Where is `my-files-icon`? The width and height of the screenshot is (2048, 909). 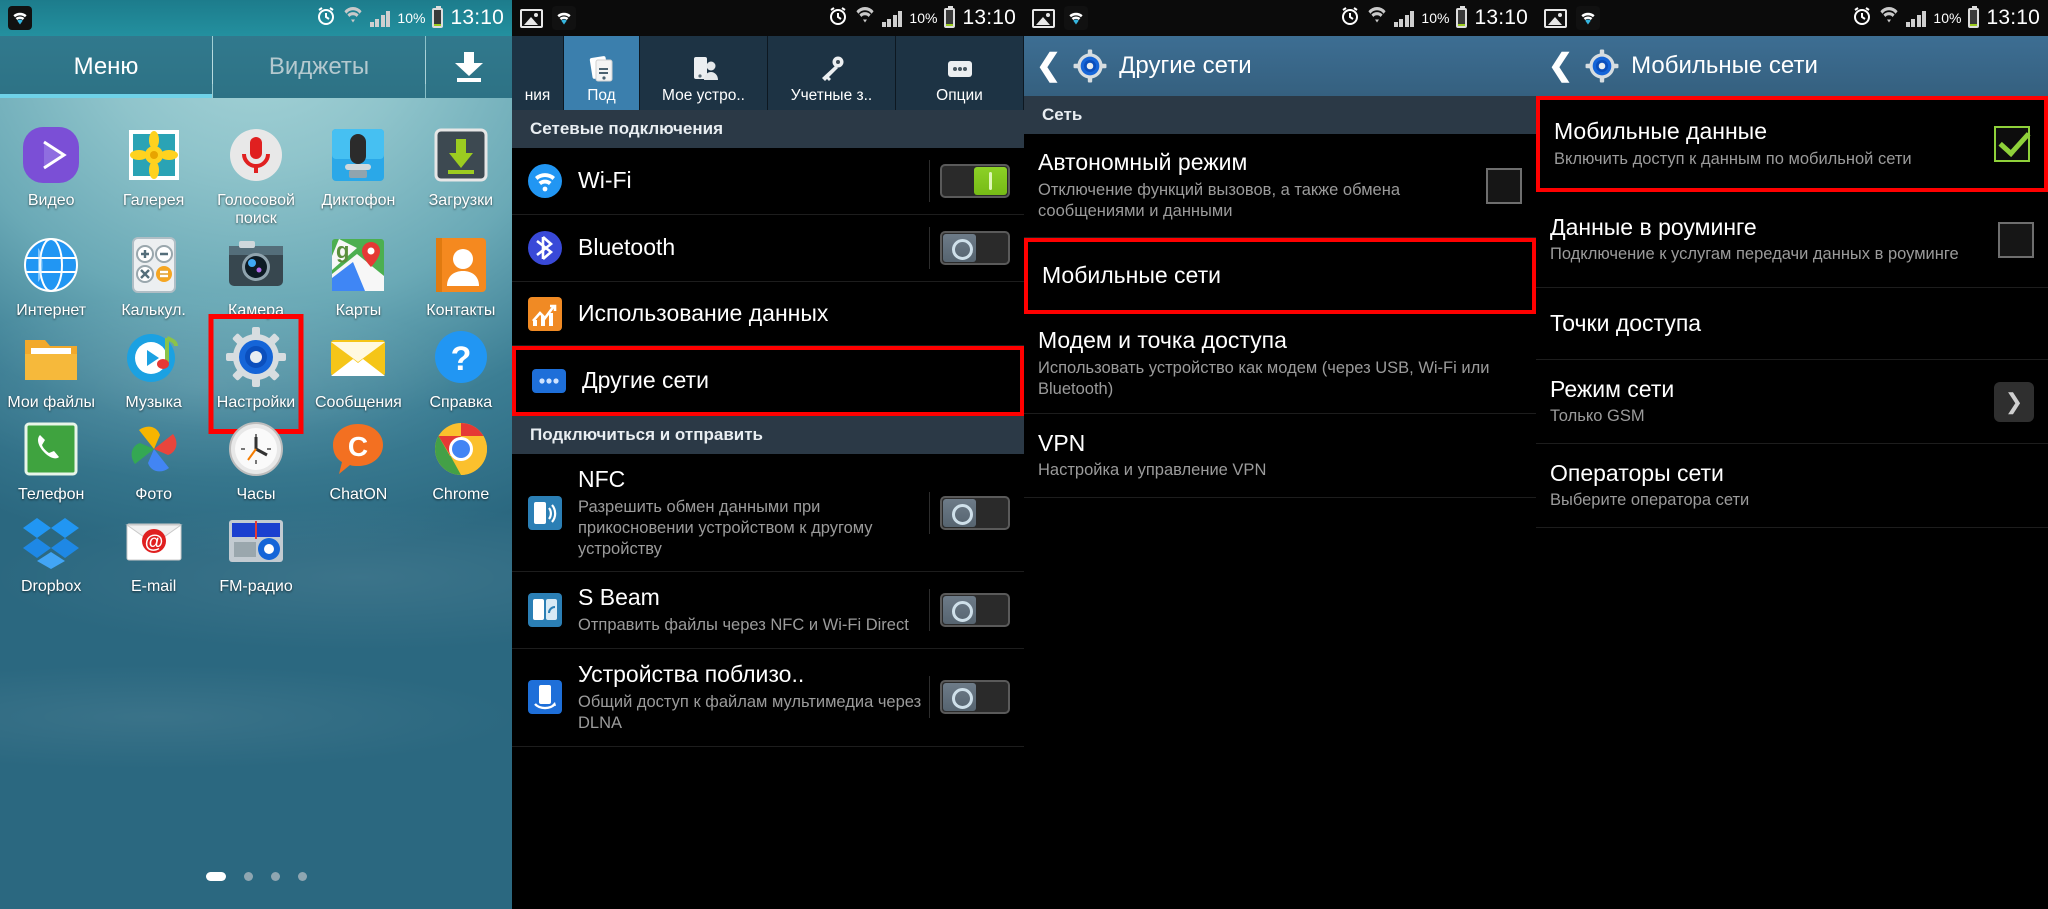 my-files-icon is located at coordinates (51, 357).